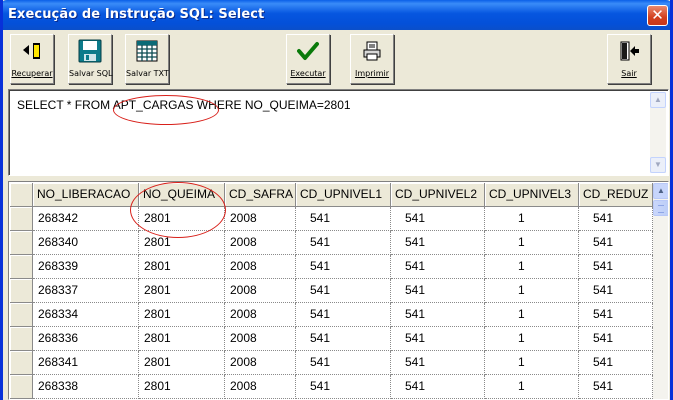 This screenshot has width=673, height=400. What do you see at coordinates (372, 51) in the screenshot?
I see `printer-icon` at bounding box center [372, 51].